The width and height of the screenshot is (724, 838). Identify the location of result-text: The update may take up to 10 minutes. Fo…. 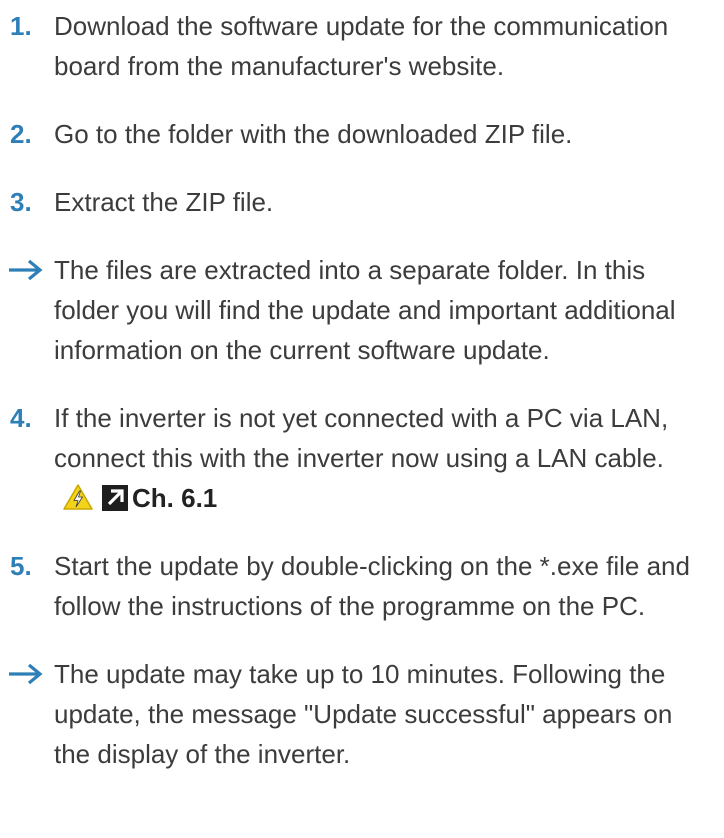
(363, 714).